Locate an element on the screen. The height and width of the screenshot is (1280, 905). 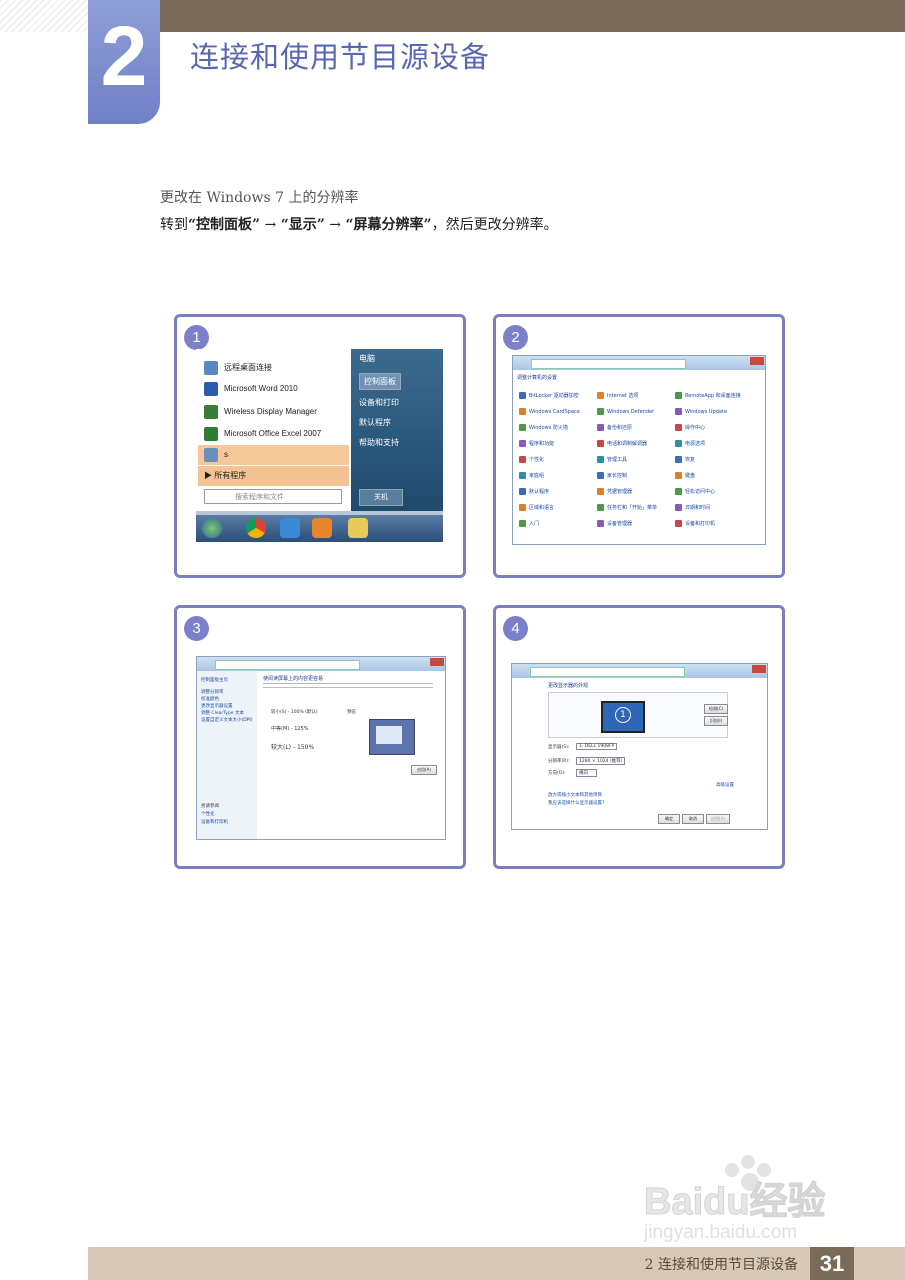
cp-item: Windows Defender is located at coordinates (625, 411).